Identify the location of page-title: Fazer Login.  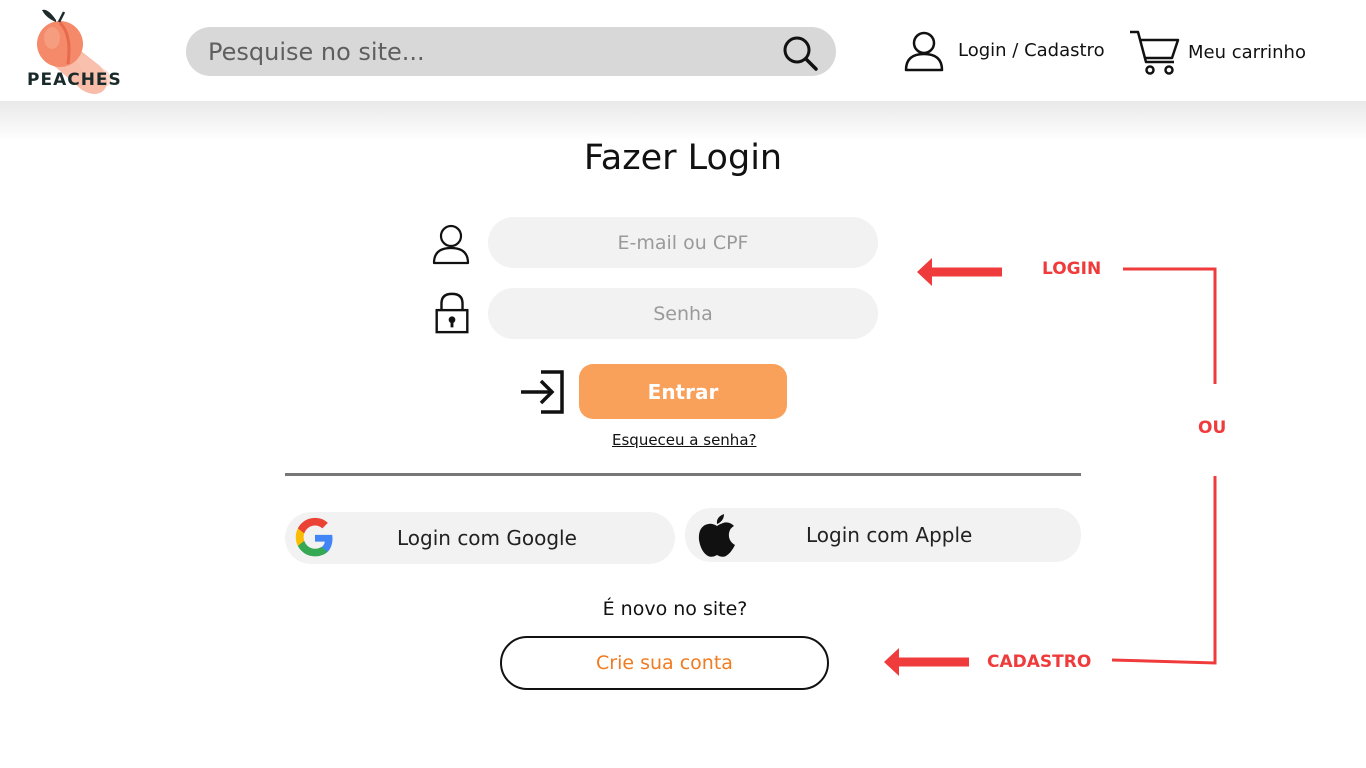
(683, 158).